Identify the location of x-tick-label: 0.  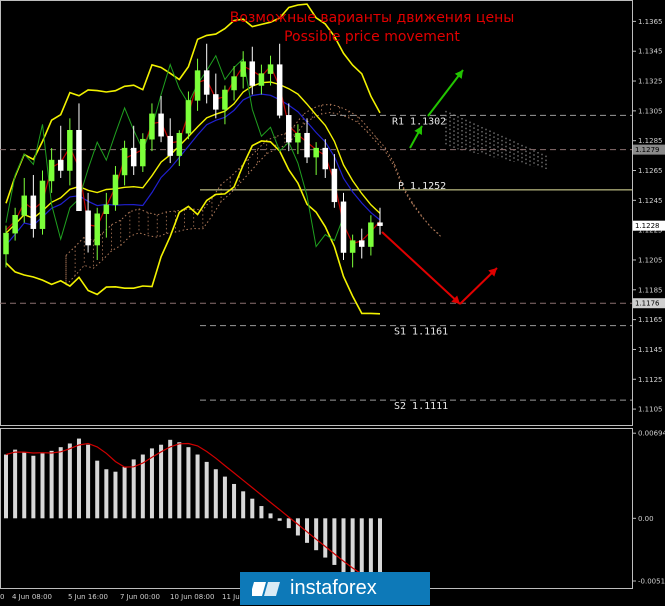
(2, 597).